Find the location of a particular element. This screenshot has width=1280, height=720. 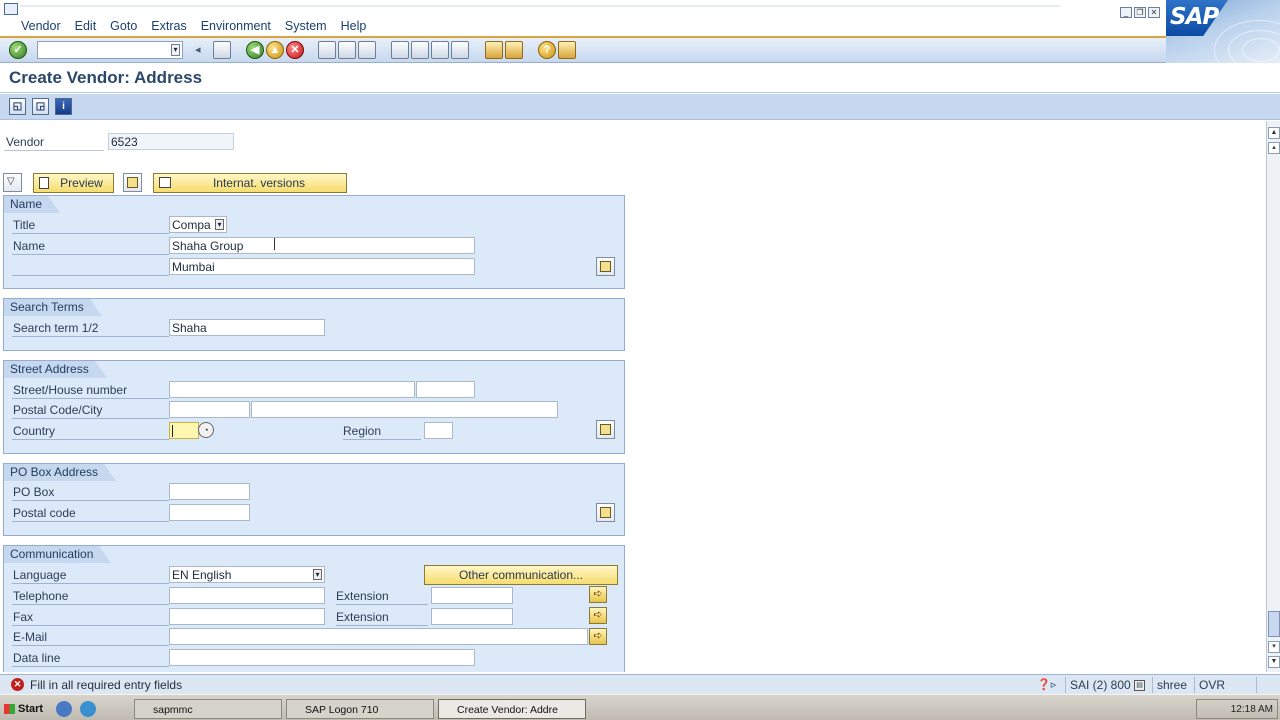

house-number-field is located at coordinates (445, 389).